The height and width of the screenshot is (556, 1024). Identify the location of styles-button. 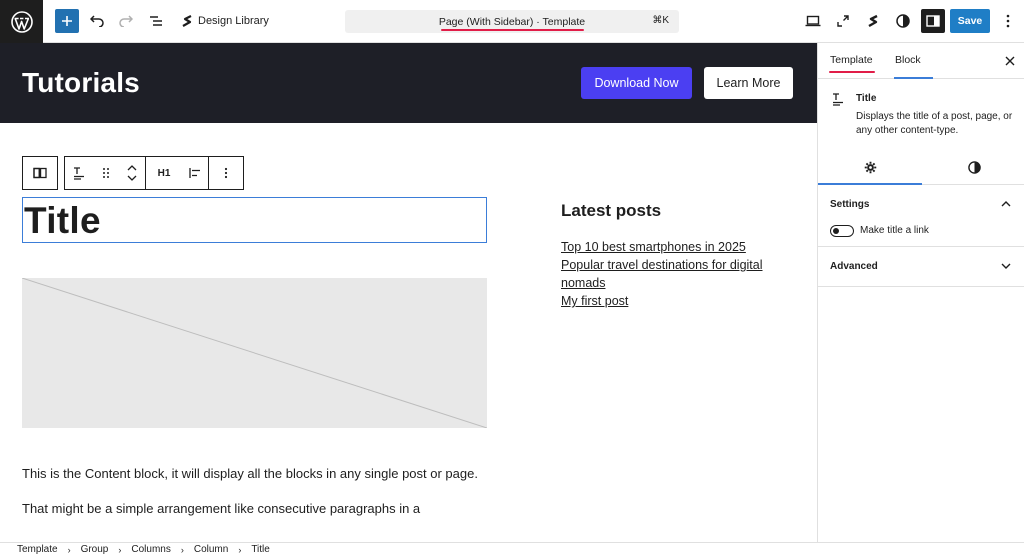
(903, 21).